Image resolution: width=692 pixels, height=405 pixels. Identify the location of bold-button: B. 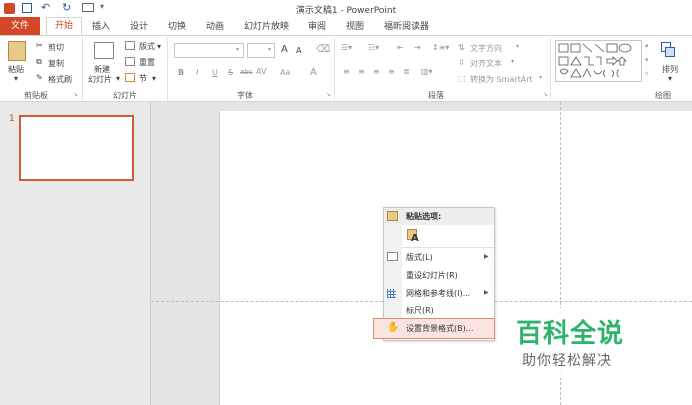
(181, 72).